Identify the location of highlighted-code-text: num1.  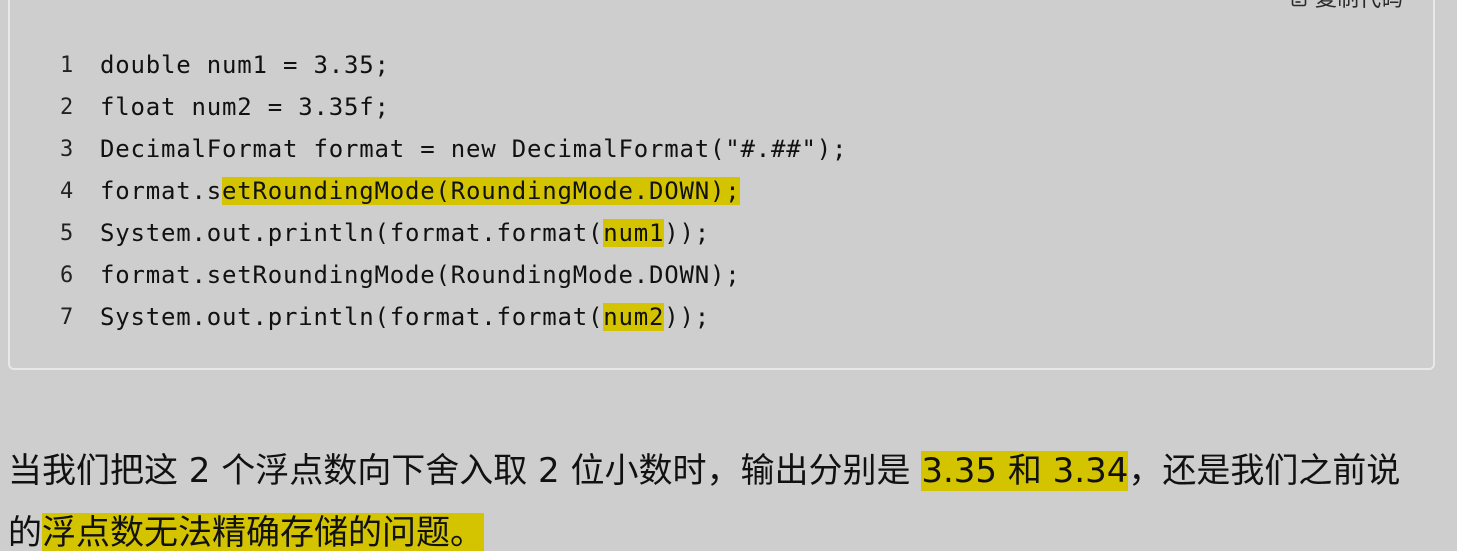
(634, 233).